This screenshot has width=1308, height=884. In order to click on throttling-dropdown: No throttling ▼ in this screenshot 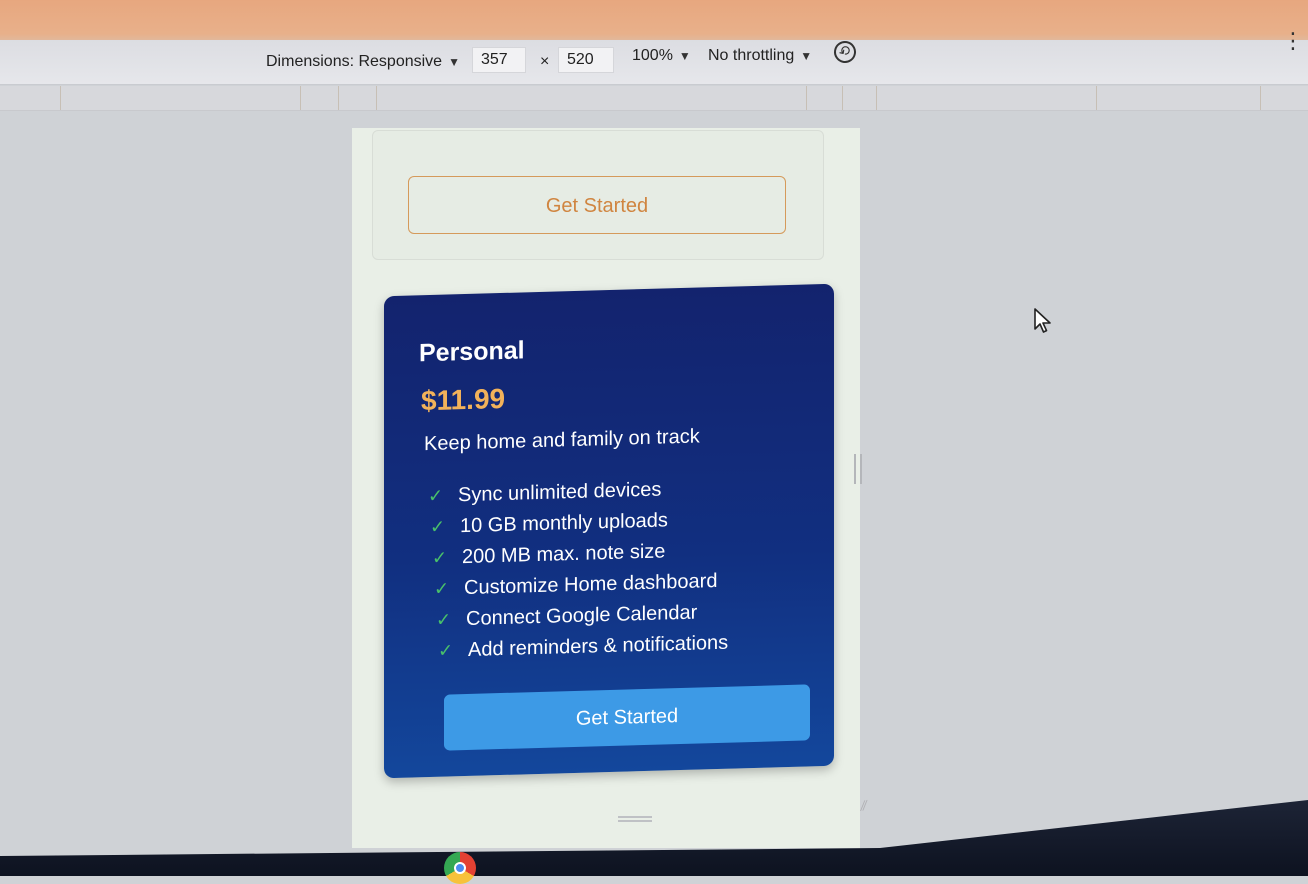, I will do `click(760, 56)`.